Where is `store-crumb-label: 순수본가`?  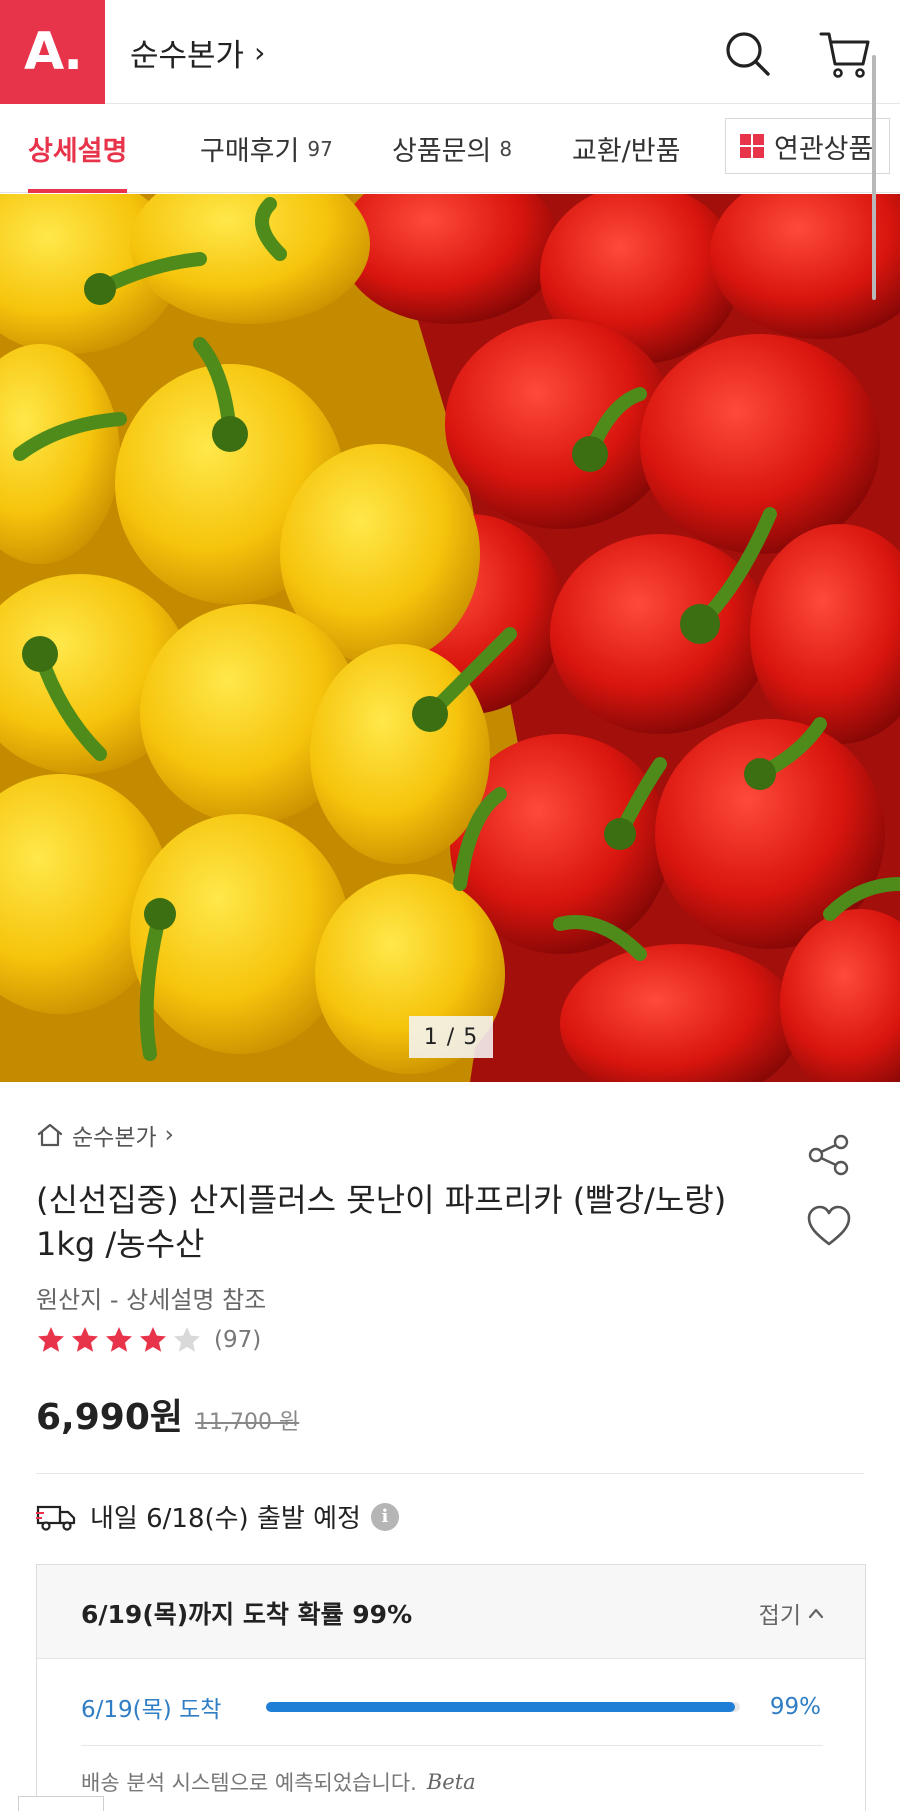 store-crumb-label: 순수본가 is located at coordinates (114, 1138).